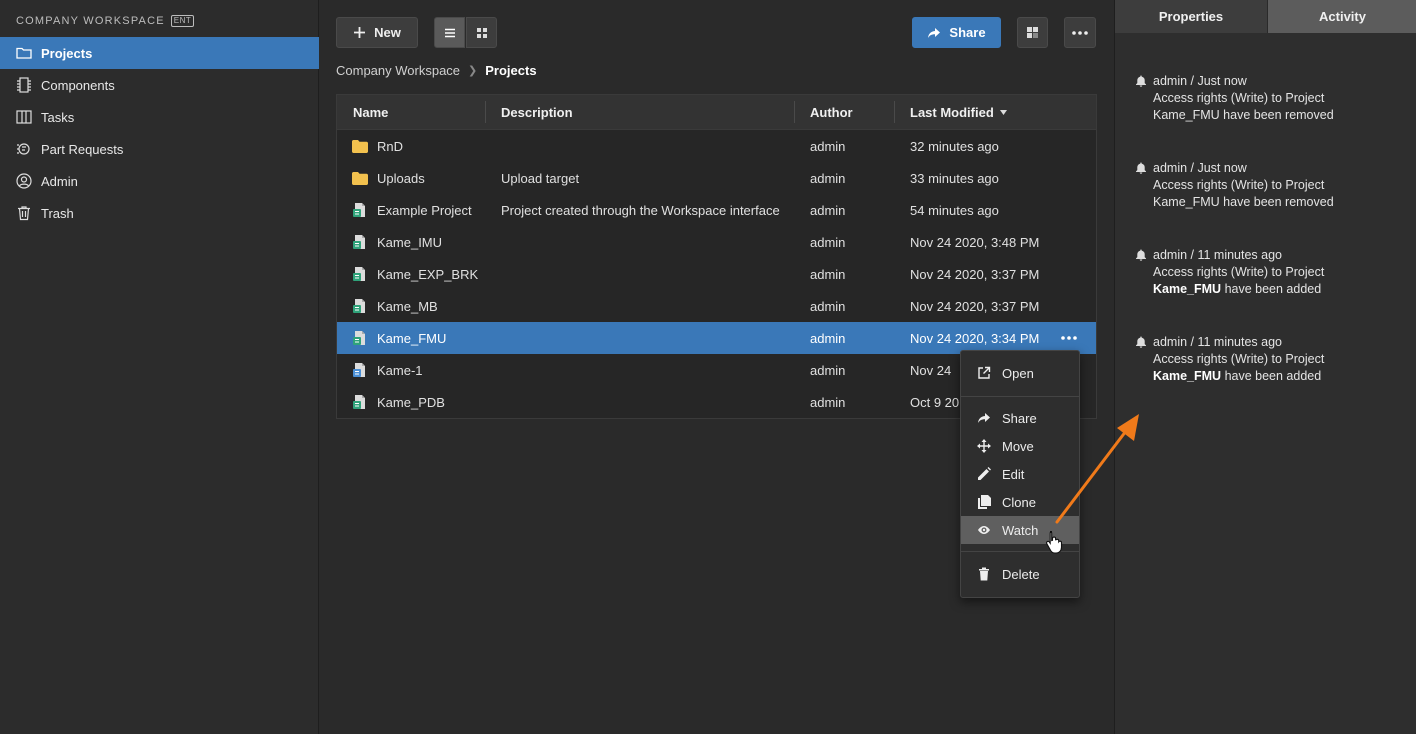 This screenshot has width=1416, height=734. Describe the element at coordinates (1020, 418) in the screenshot. I see `menu-item-share: Share` at that location.